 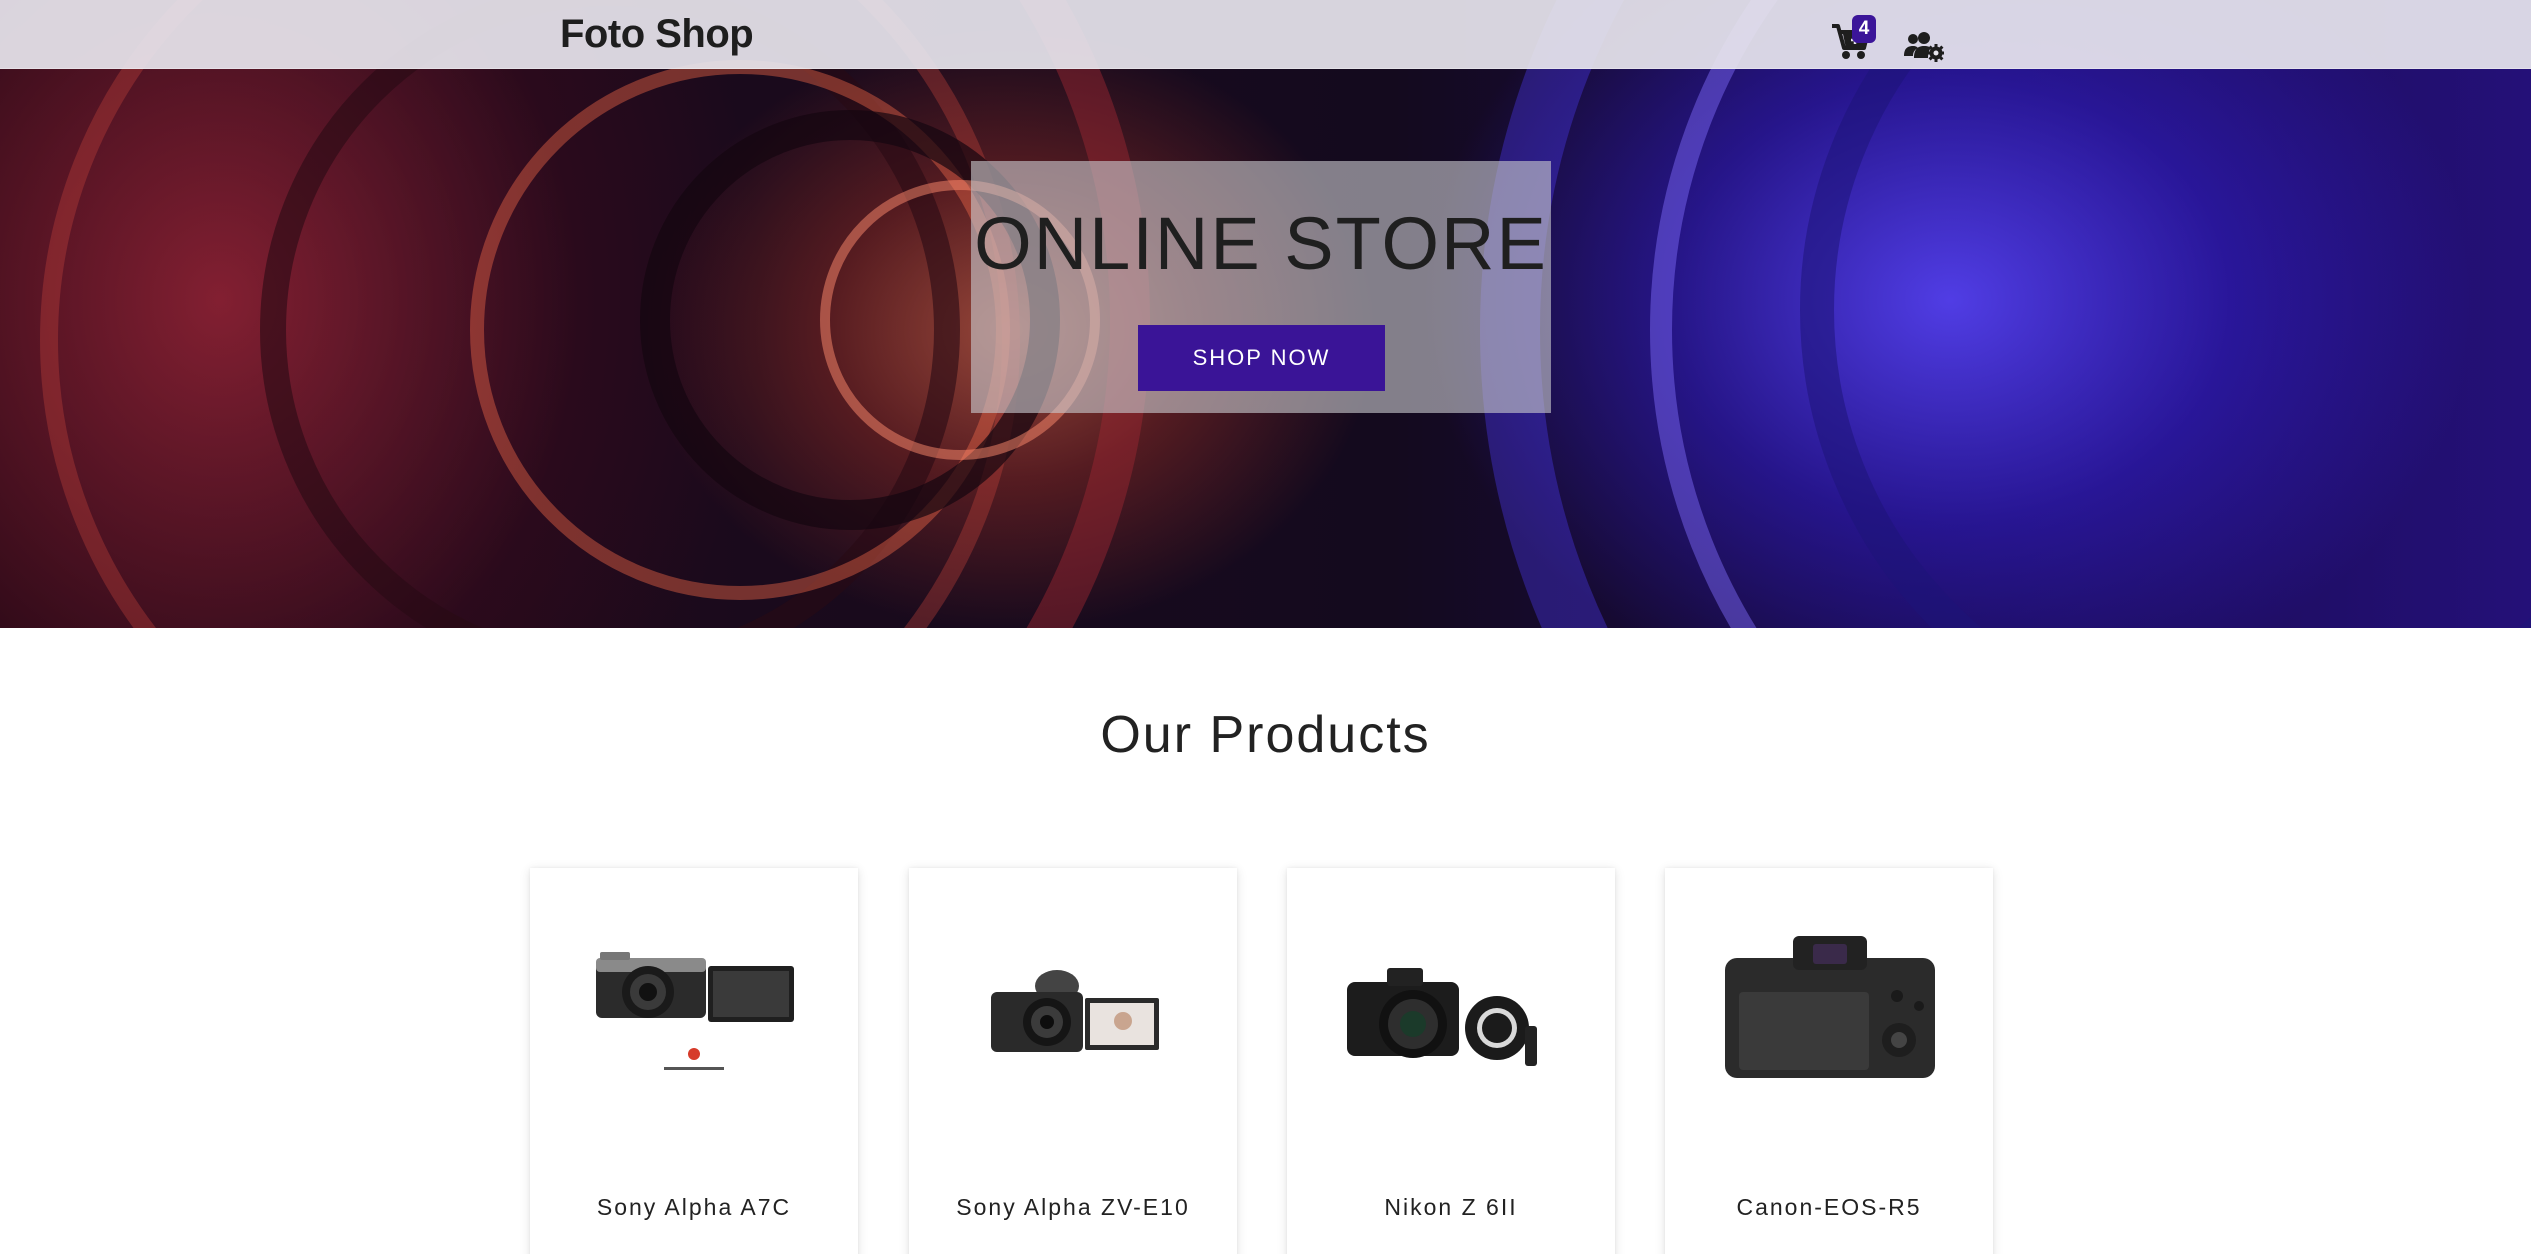 What do you see at coordinates (694, 1207) in the screenshot?
I see `product-name: Sony Alpha A7C` at bounding box center [694, 1207].